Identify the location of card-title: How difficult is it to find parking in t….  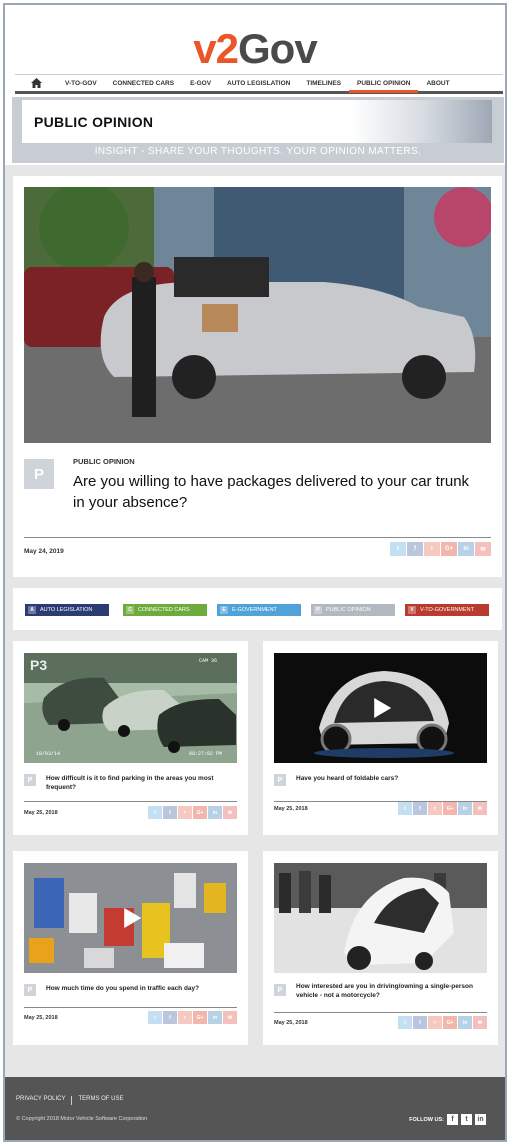
(143, 783).